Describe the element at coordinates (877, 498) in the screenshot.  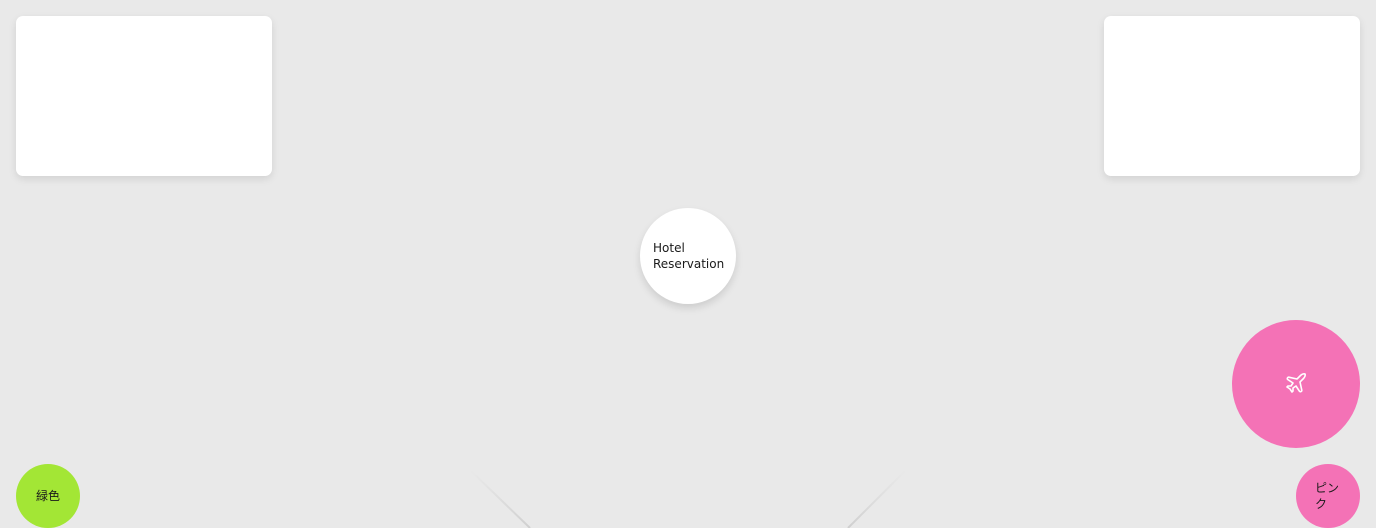
I see `ray-right` at that location.